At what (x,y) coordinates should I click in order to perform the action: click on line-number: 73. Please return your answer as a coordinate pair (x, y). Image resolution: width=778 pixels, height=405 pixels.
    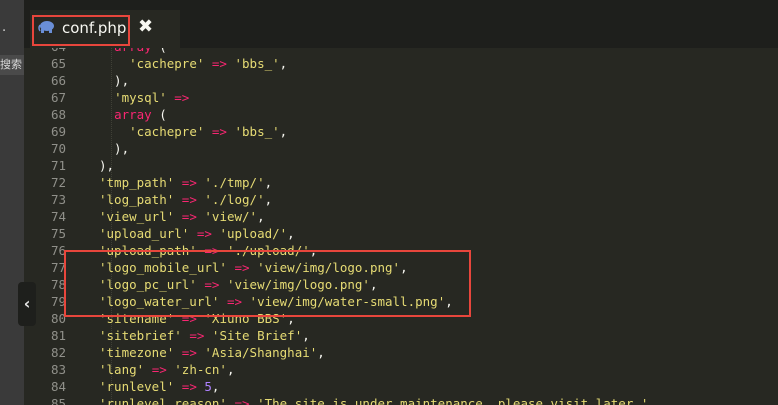
    Looking at the image, I should click on (58, 199).